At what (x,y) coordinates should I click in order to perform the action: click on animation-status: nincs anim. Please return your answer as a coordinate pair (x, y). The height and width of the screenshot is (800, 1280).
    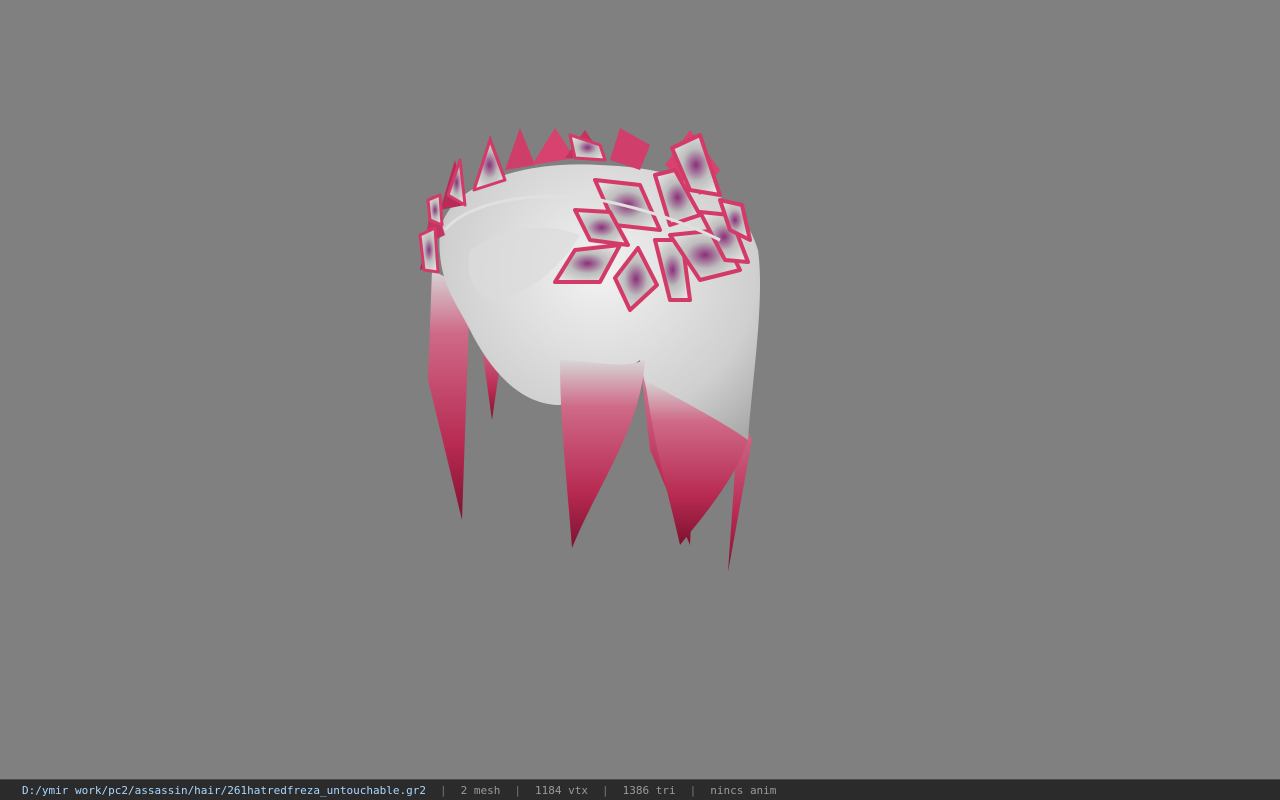
    Looking at the image, I should click on (743, 790).